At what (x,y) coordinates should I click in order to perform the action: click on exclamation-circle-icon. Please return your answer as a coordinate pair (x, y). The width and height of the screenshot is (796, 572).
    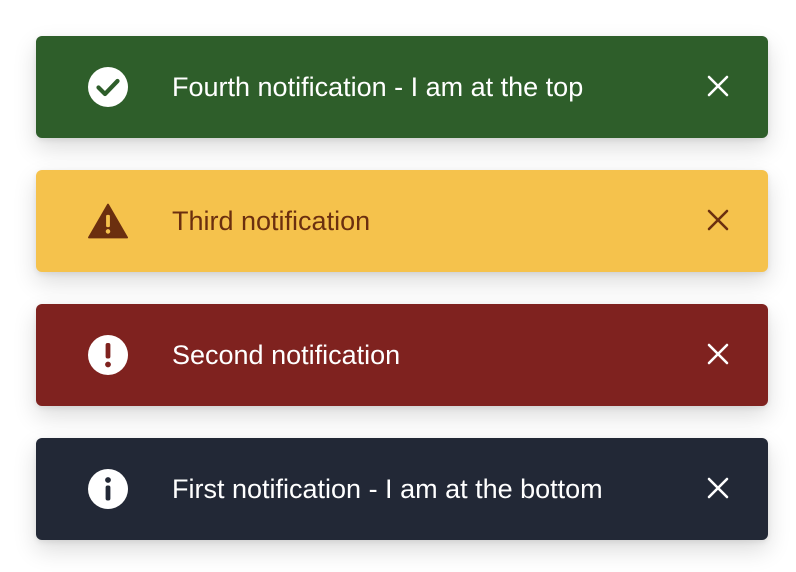
    Looking at the image, I should click on (108, 355).